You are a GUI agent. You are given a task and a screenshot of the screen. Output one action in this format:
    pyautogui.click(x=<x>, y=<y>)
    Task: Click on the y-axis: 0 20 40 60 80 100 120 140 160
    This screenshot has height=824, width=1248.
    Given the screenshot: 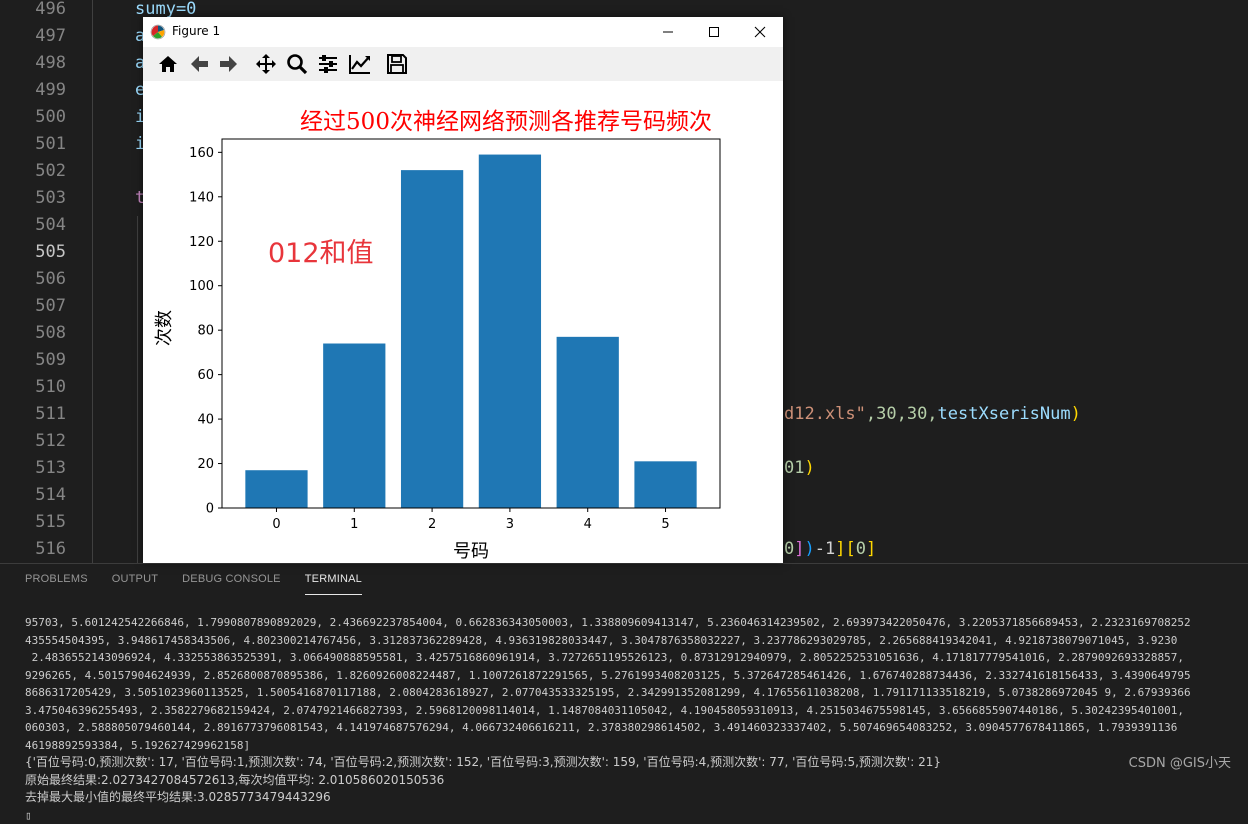 What is the action you would take?
    pyautogui.click(x=205, y=331)
    